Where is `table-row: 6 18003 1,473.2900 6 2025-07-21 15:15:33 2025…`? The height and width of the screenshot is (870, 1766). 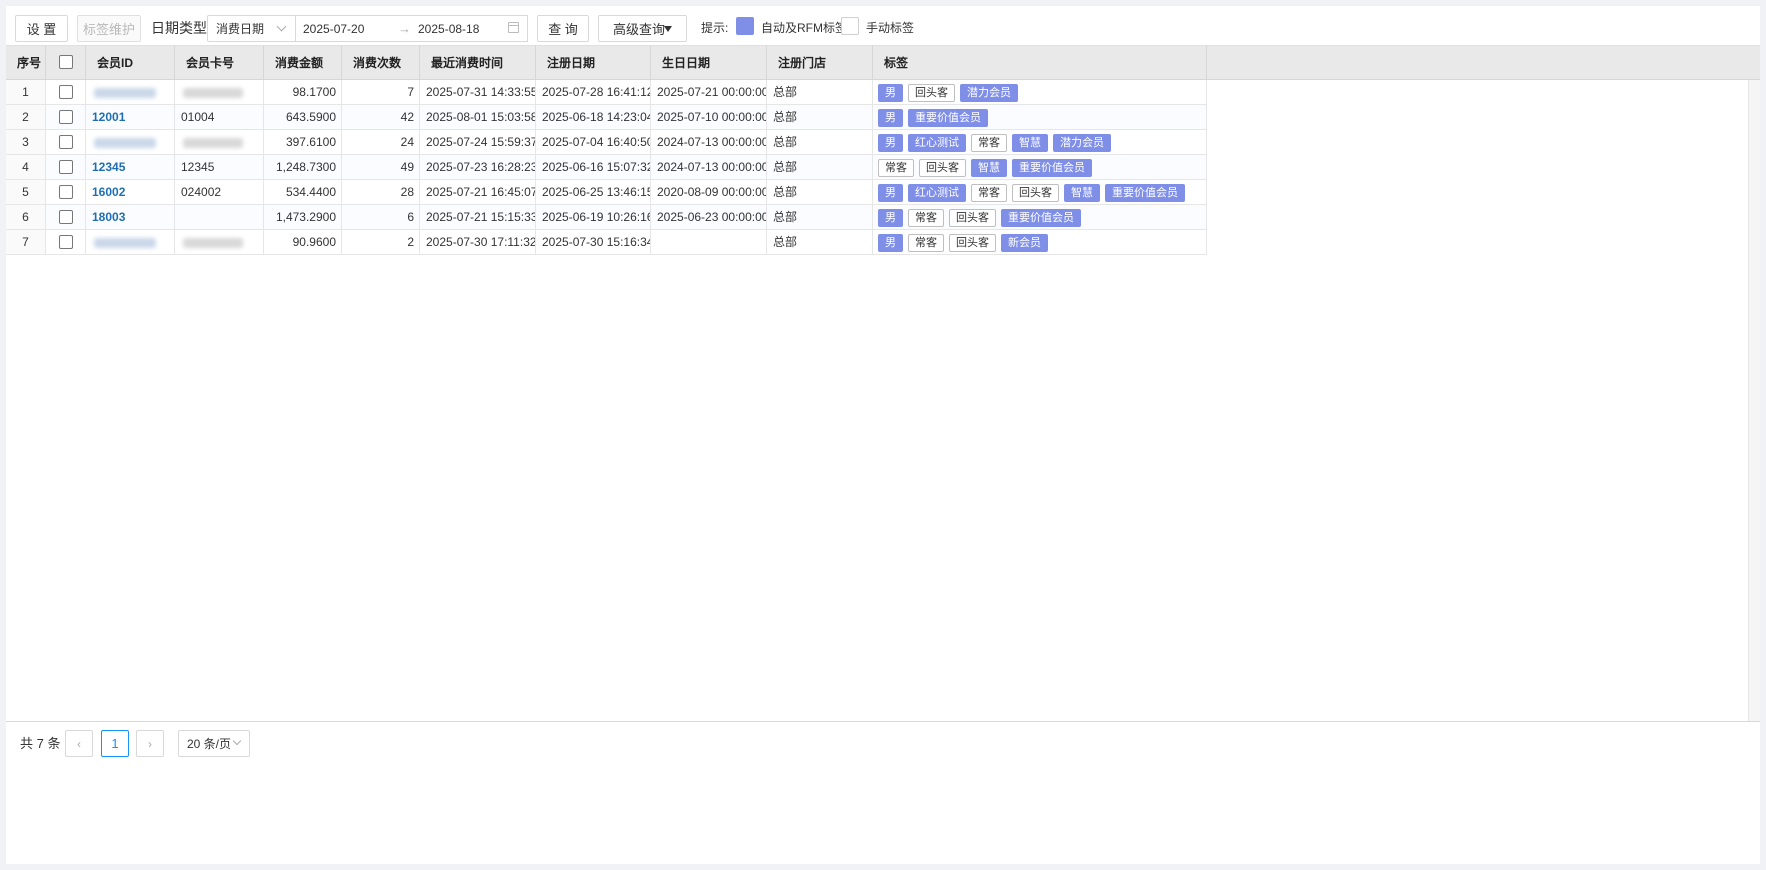
table-row: 6 18003 1,473.2900 6 2025-07-21 15:15:33 2025… is located at coordinates (606, 217).